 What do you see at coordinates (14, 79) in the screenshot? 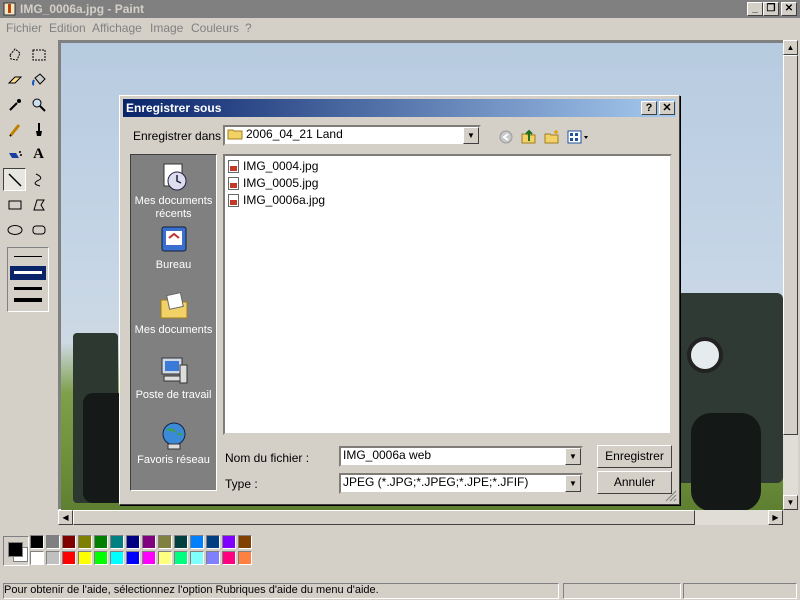
I see `eraser-tool` at bounding box center [14, 79].